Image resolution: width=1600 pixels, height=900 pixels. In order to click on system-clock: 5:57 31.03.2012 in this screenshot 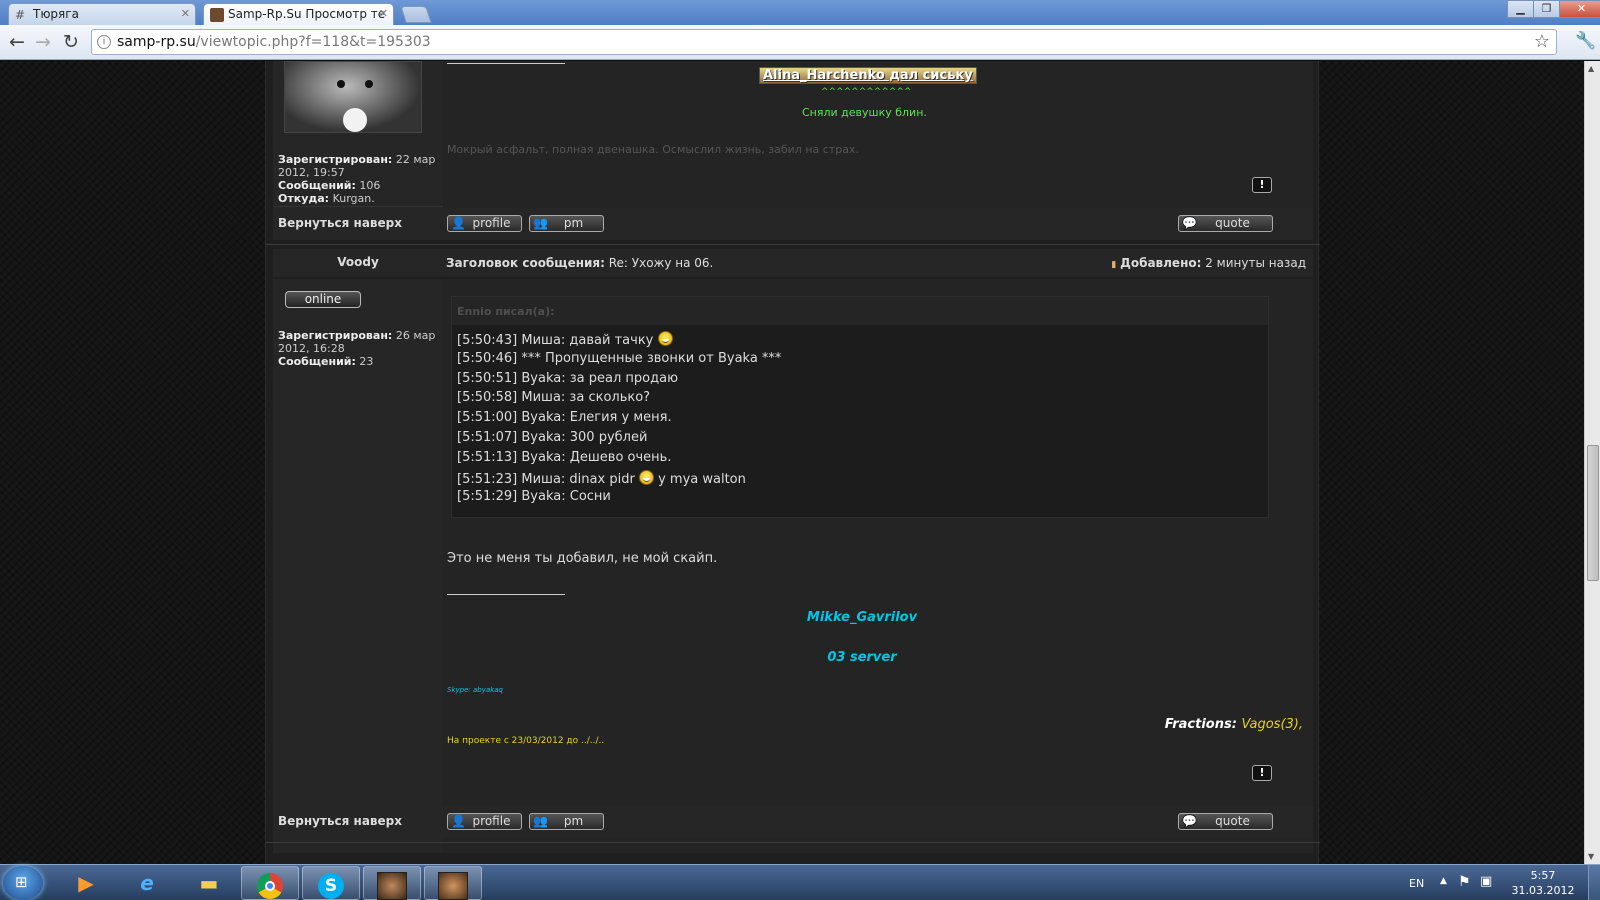, I will do `click(1543, 883)`.